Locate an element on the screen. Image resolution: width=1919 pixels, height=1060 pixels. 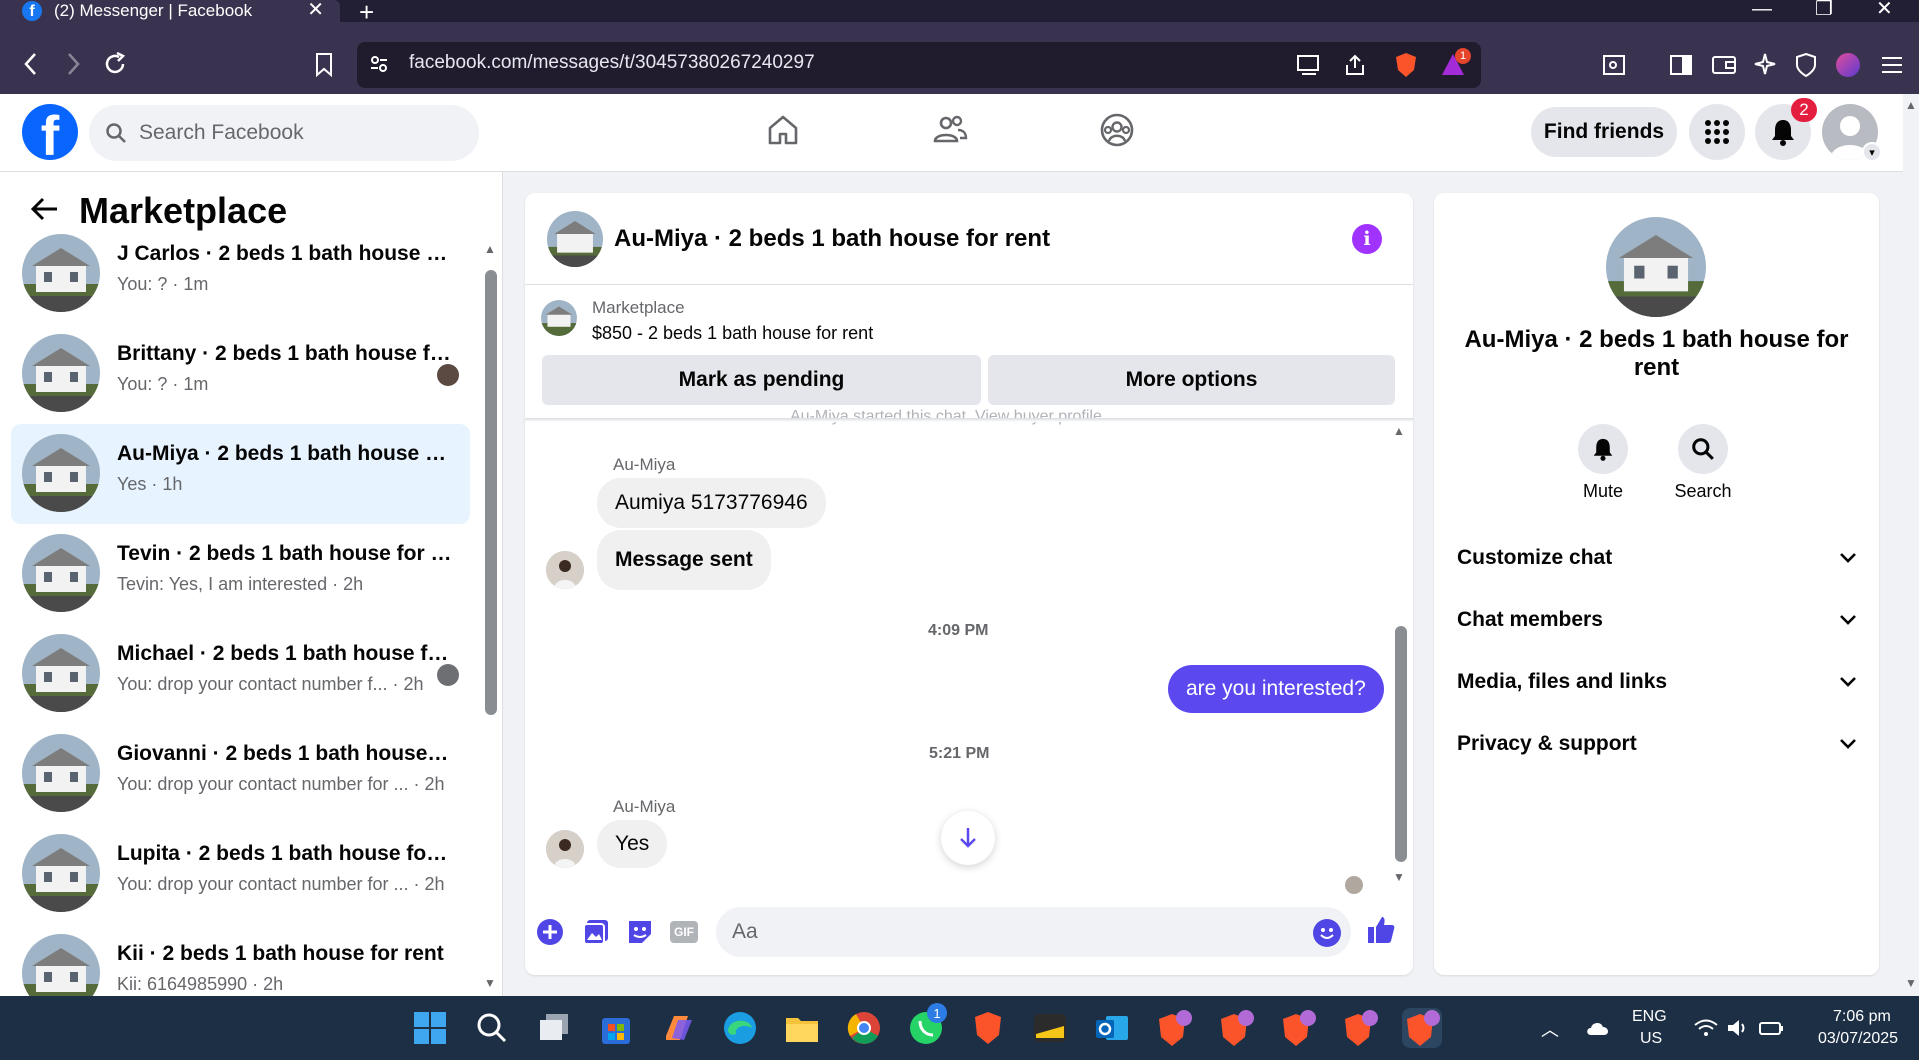
file-explorer-icon is located at coordinates (802, 1028).